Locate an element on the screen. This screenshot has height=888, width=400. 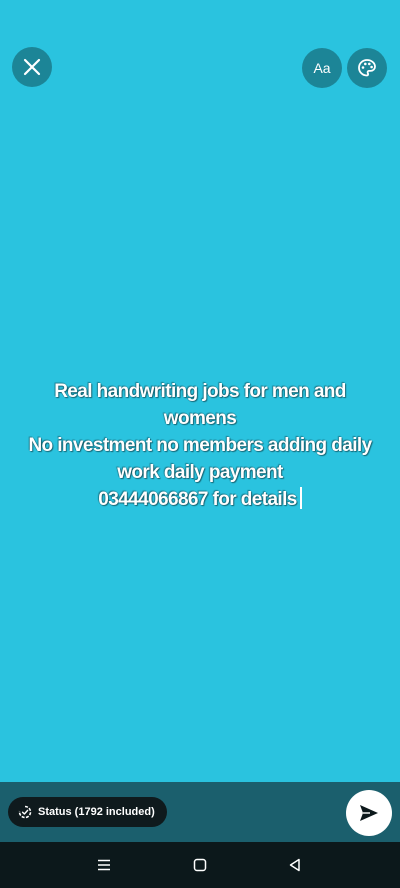
back-icon is located at coordinates (294, 865).